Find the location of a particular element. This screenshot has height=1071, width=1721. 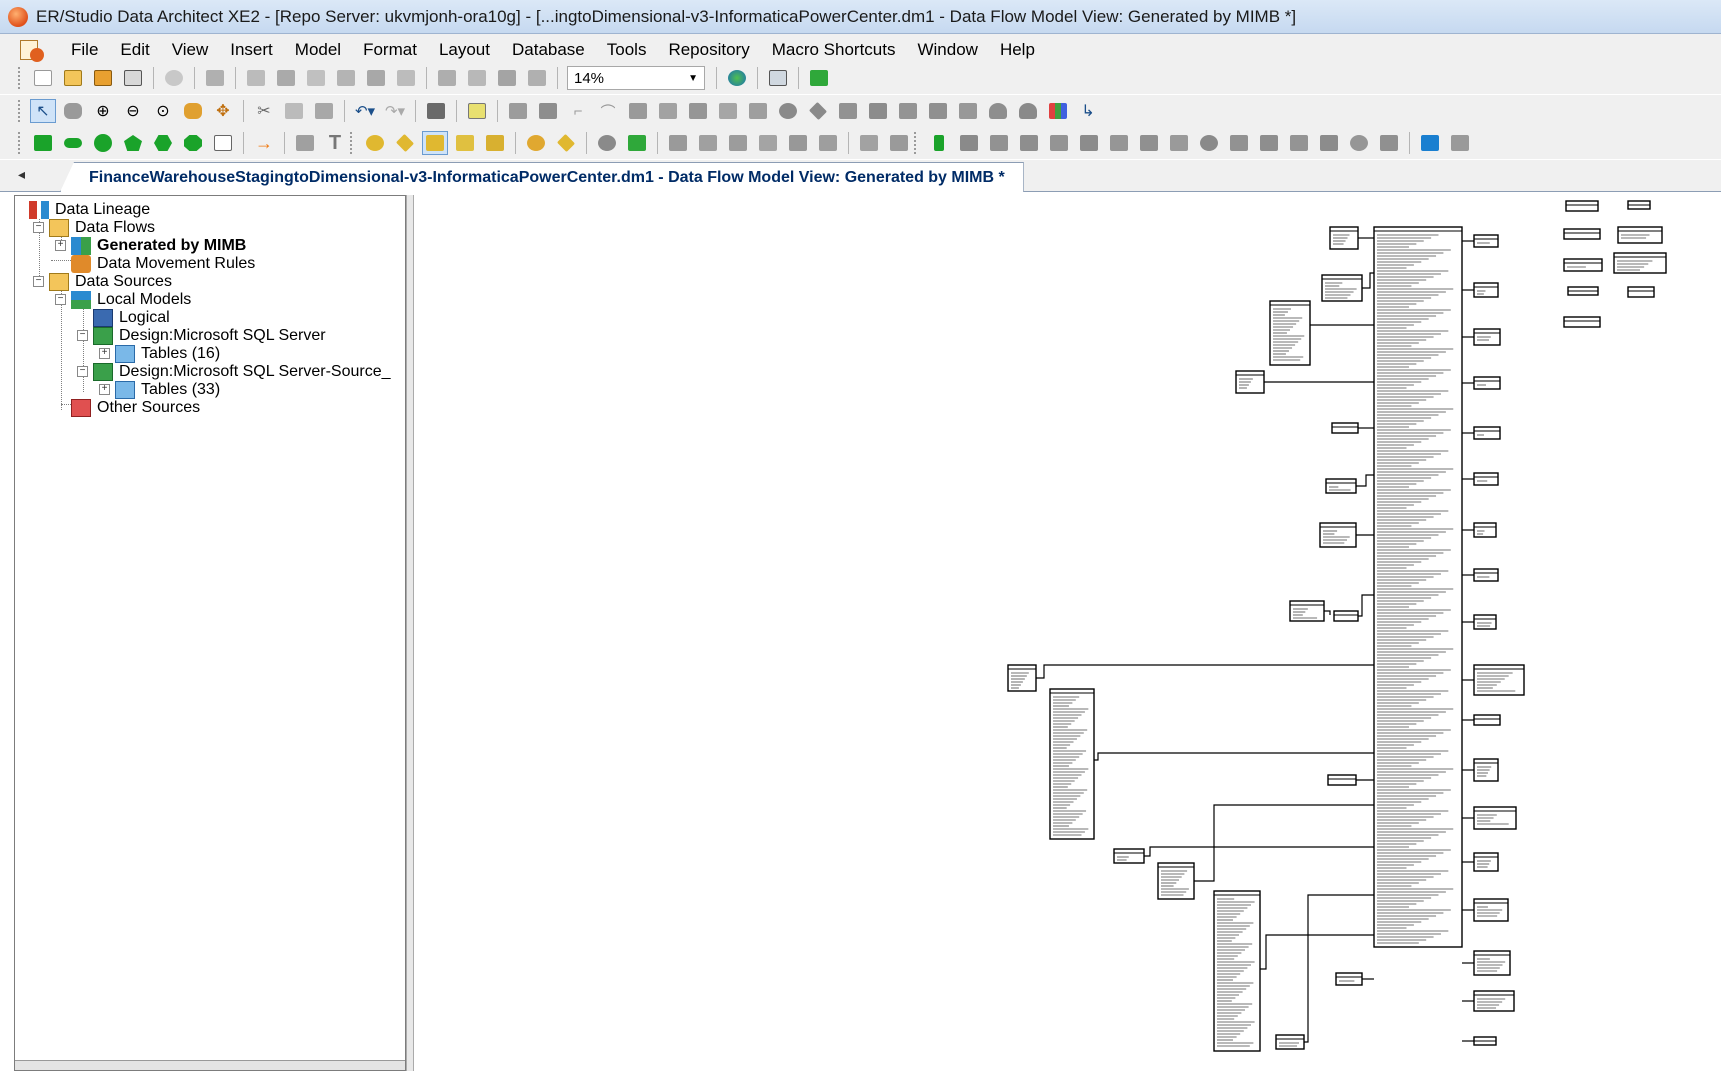

view-tool-icon is located at coordinates (548, 111).